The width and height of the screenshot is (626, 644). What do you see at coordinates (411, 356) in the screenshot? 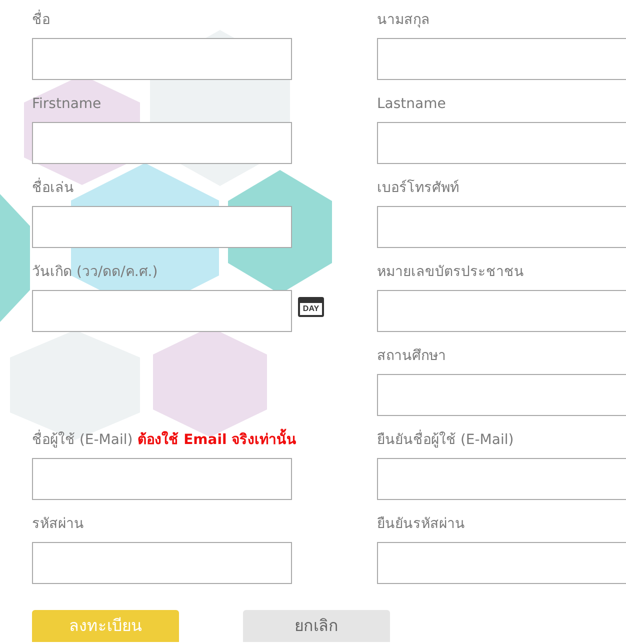
I see `field-label: สถานศึกษา` at bounding box center [411, 356].